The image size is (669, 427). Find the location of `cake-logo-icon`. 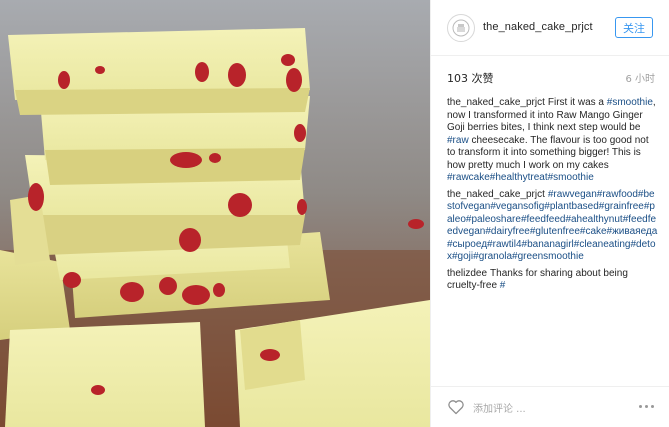

cake-logo-icon is located at coordinates (461, 28).